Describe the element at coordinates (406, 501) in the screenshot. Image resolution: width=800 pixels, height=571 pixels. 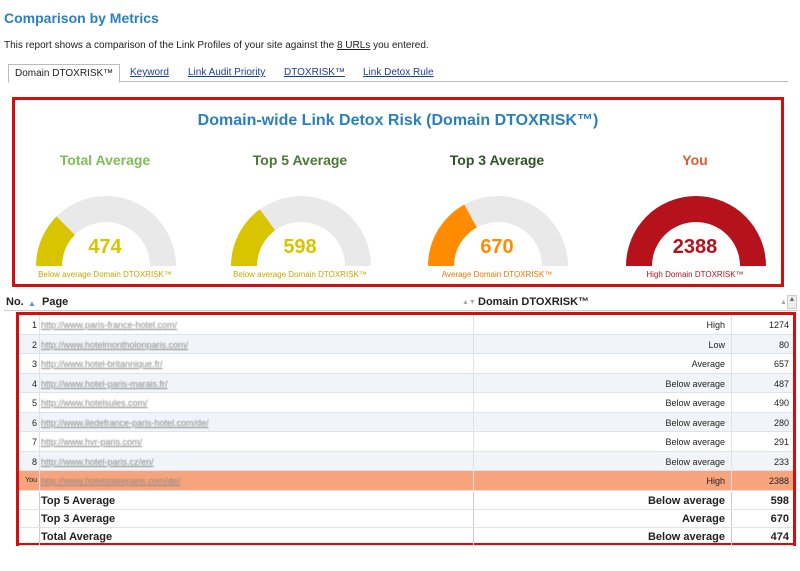
I see `summary-row: Top 5 Average Below average 598` at that location.